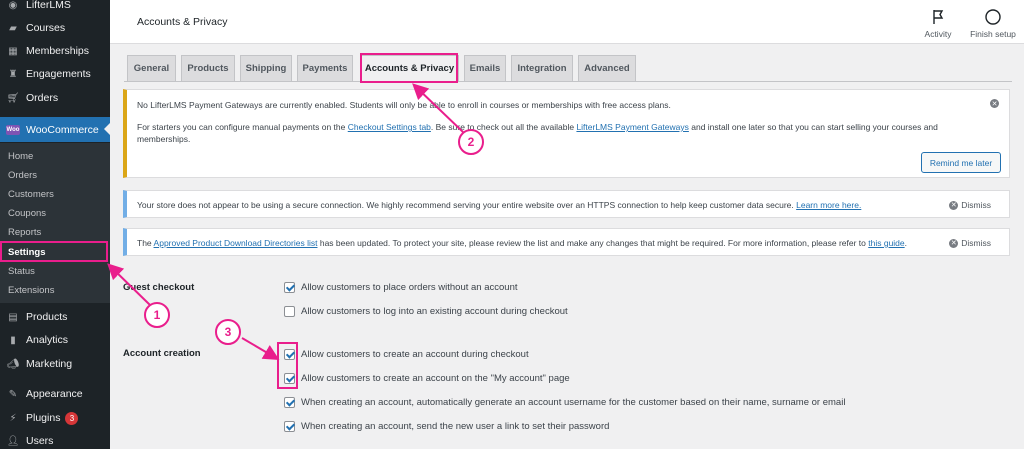 Image resolution: width=1024 pixels, height=449 pixels. Describe the element at coordinates (13, 418) in the screenshot. I see `plugins-icon: ⚡︎` at that location.